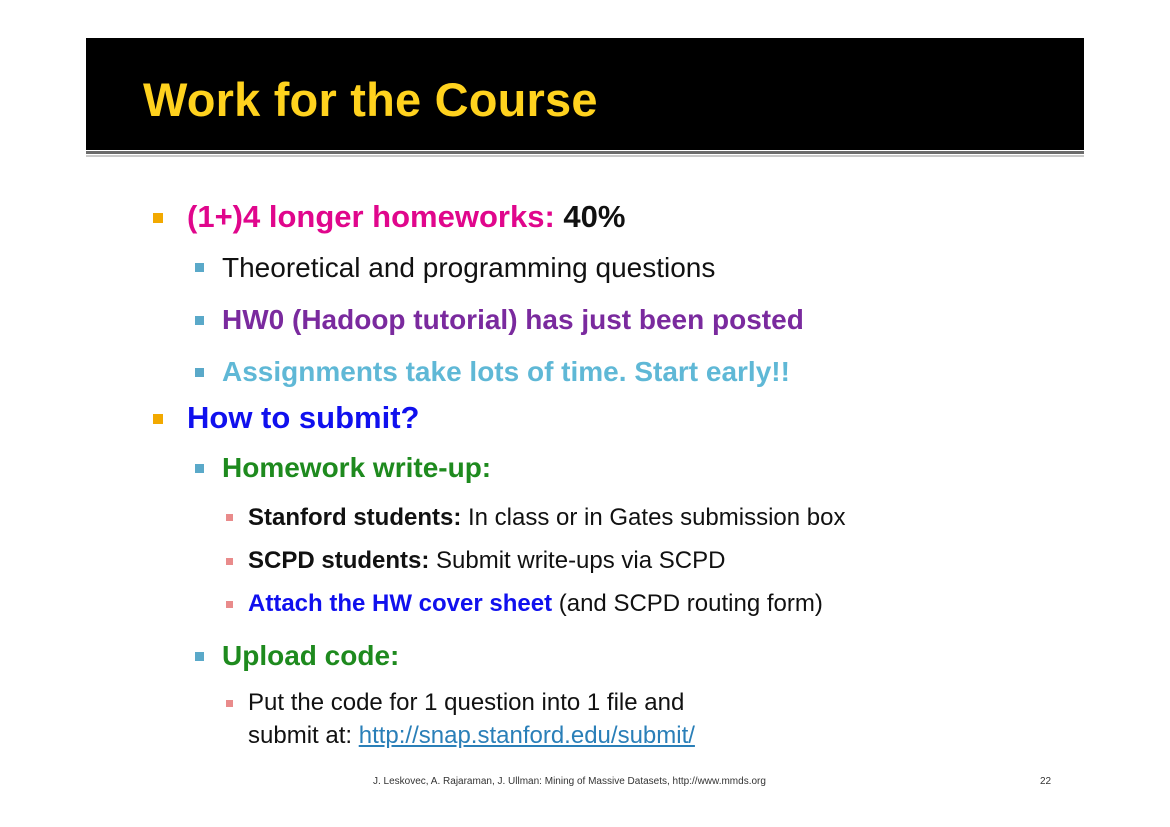 Image resolution: width=1170 pixels, height=827 pixels. Describe the element at coordinates (527, 735) in the screenshot. I see `submit-url-link: http://snap.stanford.edu/submit/` at that location.